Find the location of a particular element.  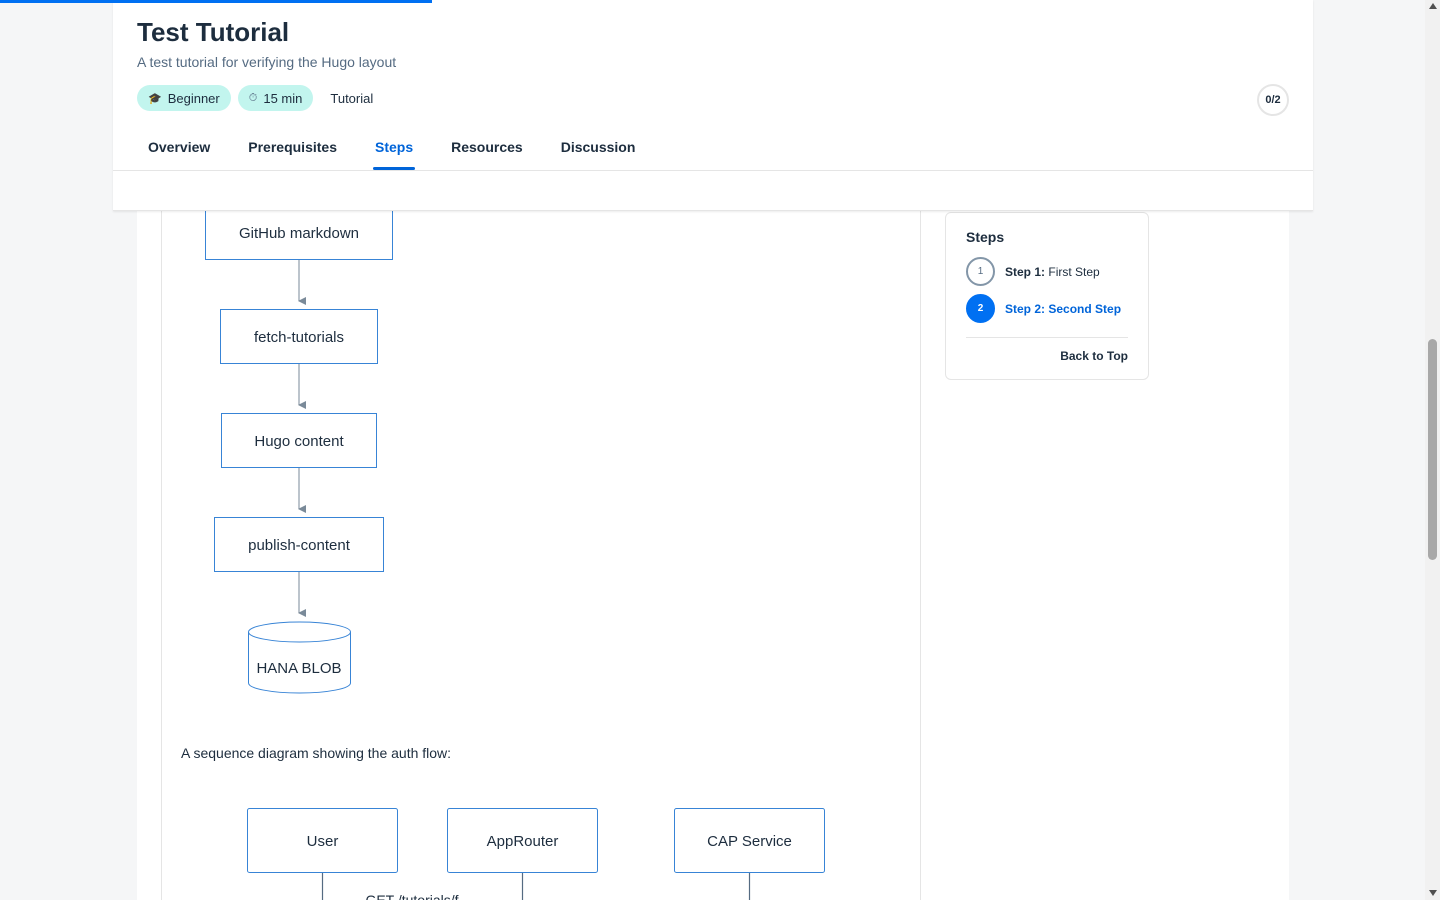

flow-node-label: fetch-tutorials is located at coordinates (299, 337).